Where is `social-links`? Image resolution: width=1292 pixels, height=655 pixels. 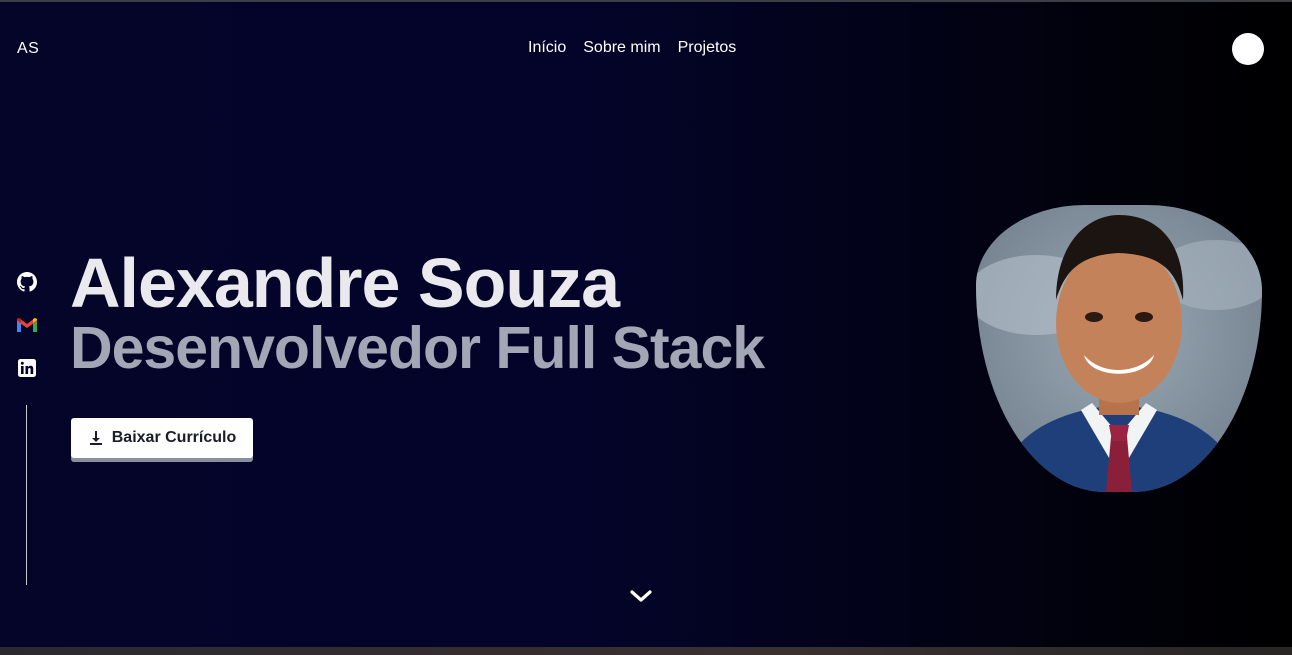
social-links is located at coordinates (27, 336).